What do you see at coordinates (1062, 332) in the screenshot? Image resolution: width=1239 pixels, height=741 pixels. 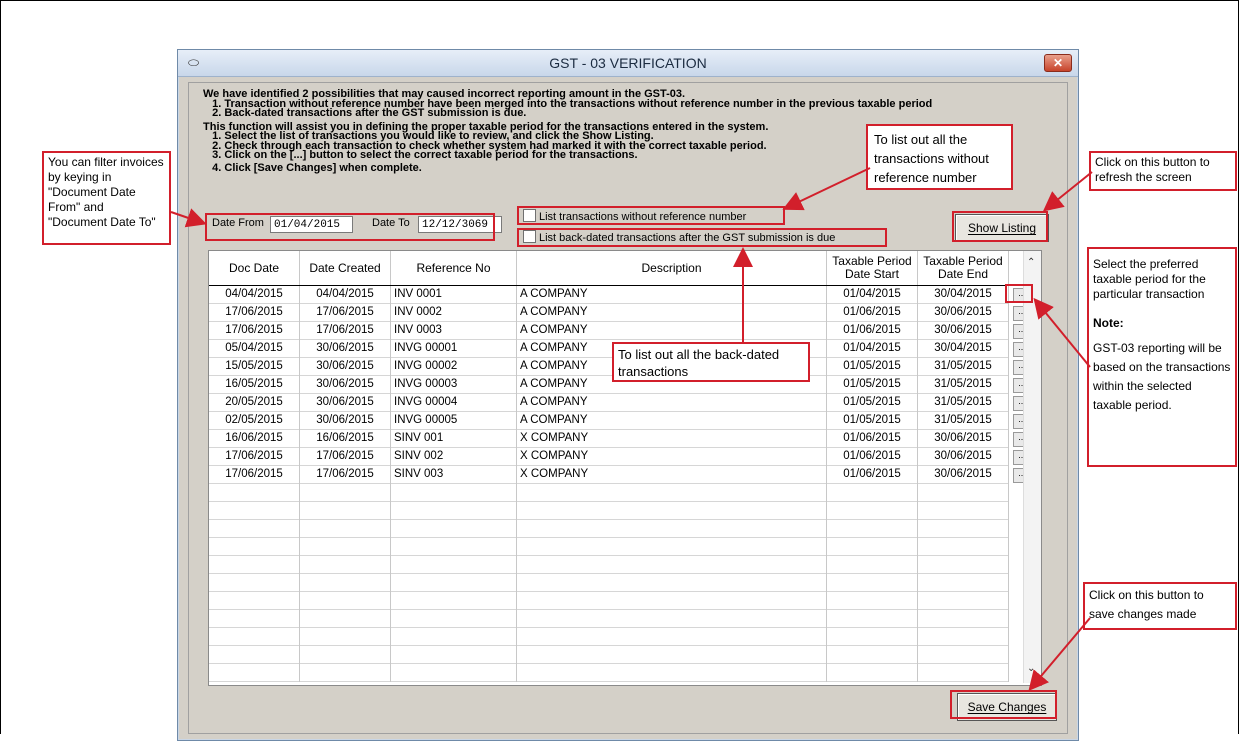 I see `period-arrow` at bounding box center [1062, 332].